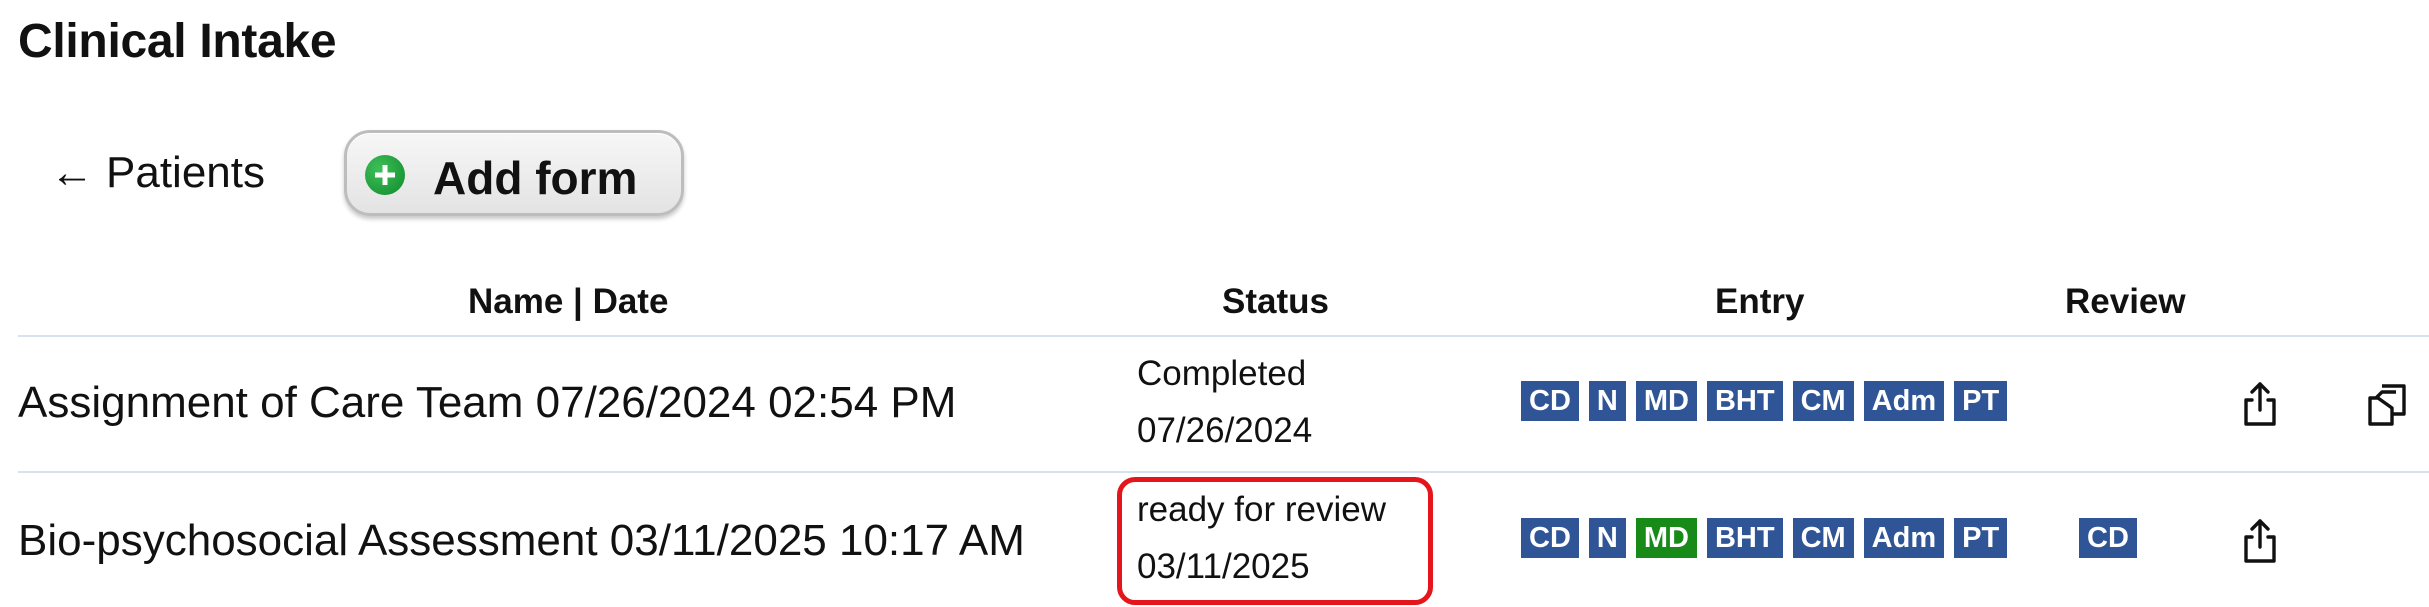  What do you see at coordinates (385, 175) in the screenshot?
I see `plus-circle-icon` at bounding box center [385, 175].